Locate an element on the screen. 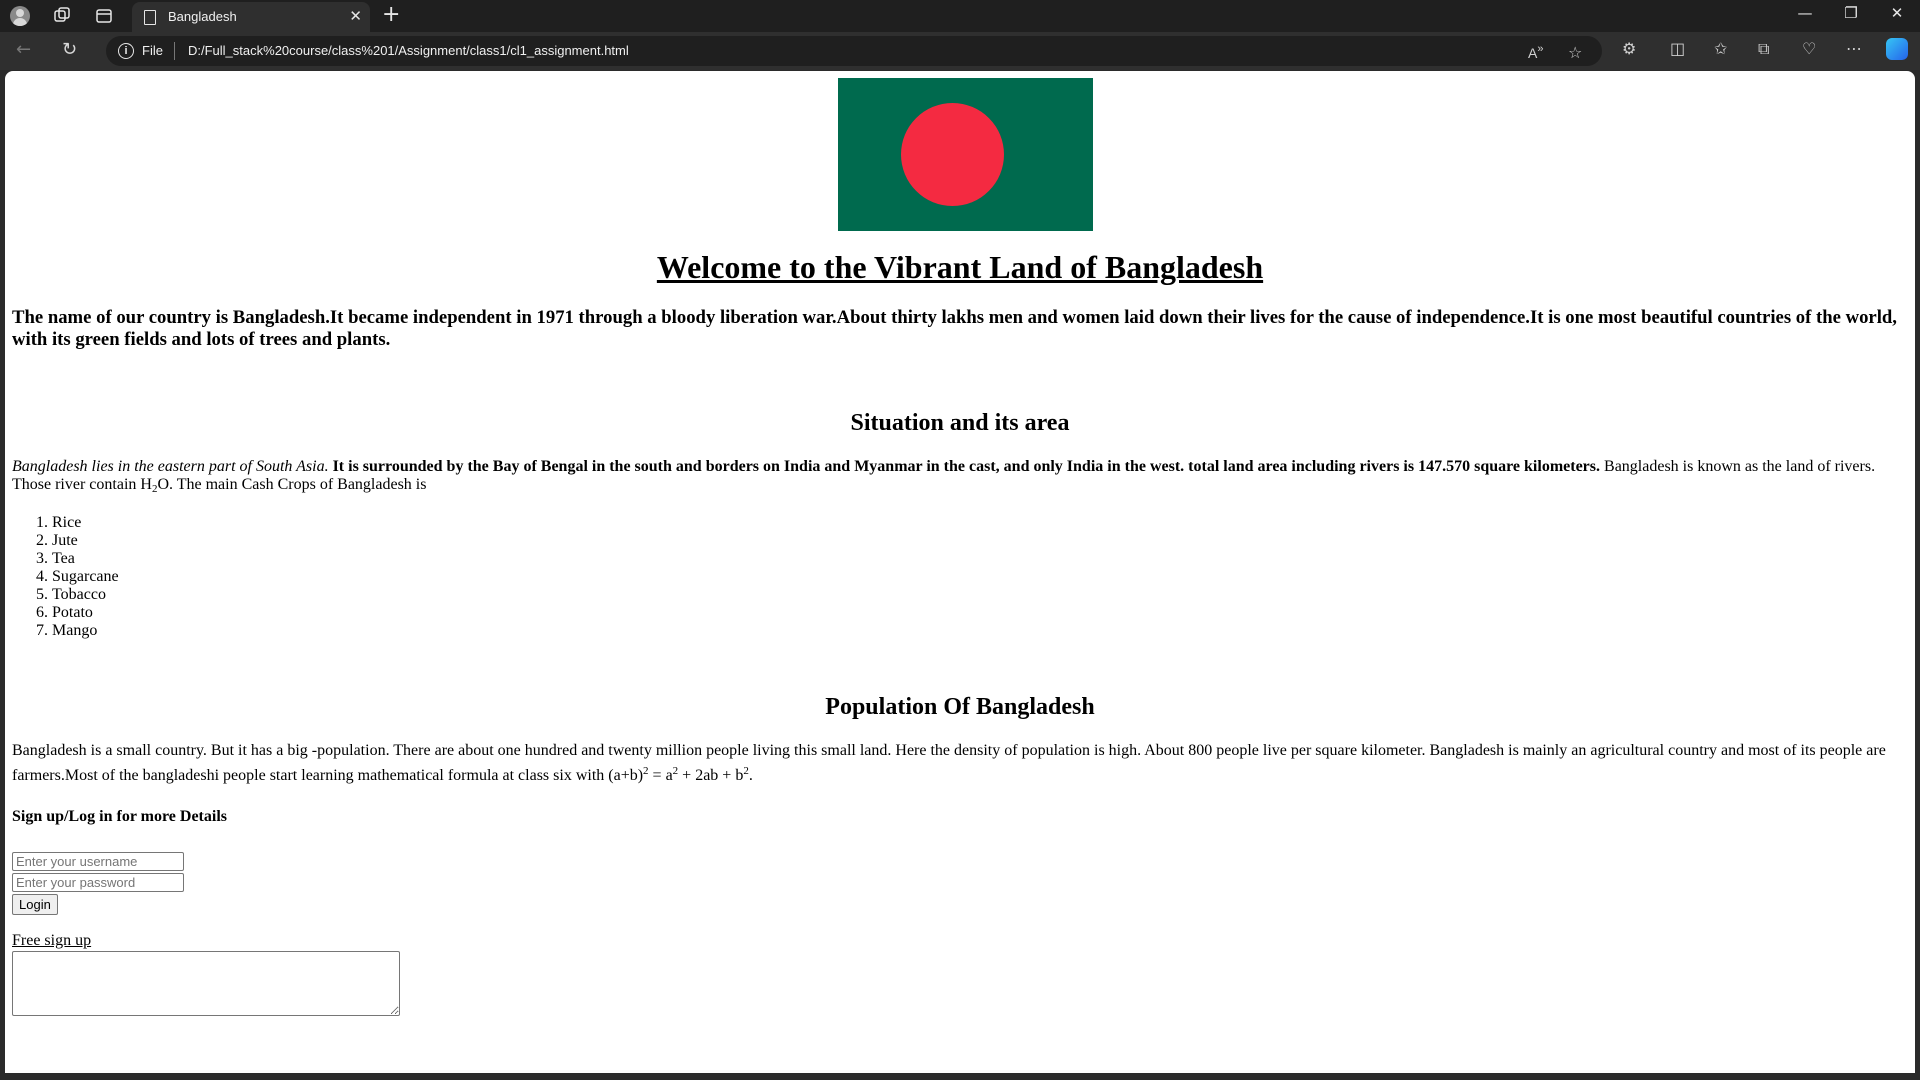 The height and width of the screenshot is (1080, 1920). details-textarea is located at coordinates (206, 983).